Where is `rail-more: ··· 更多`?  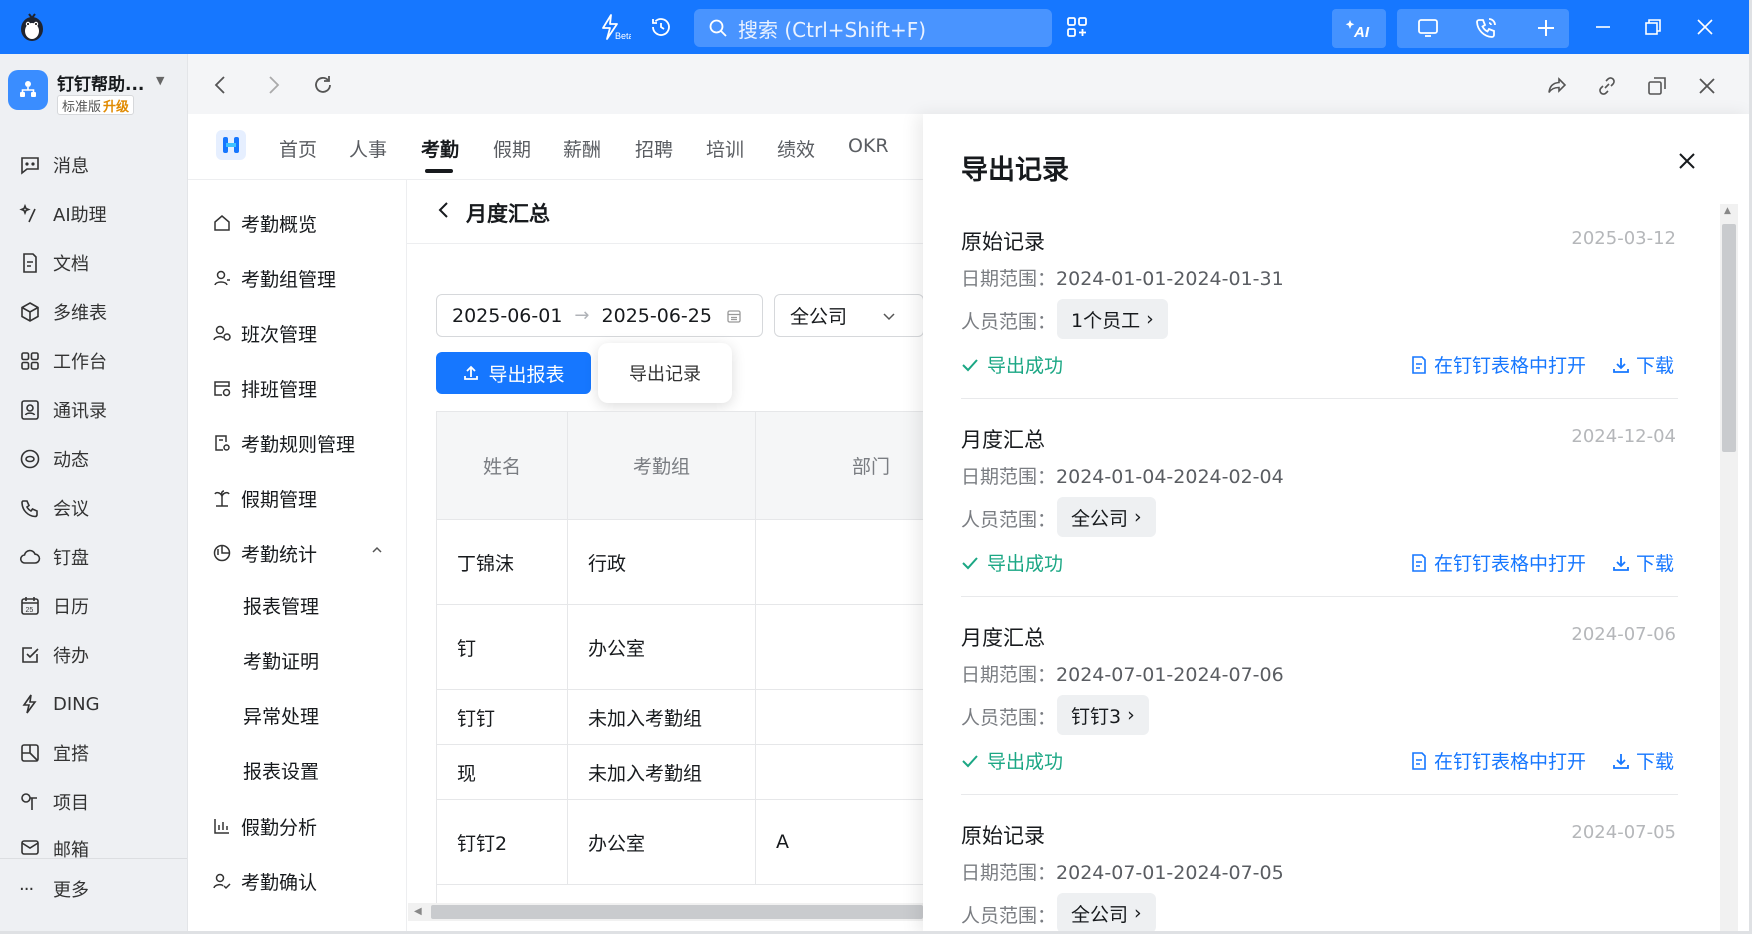 rail-more: ··· 更多 is located at coordinates (54, 889).